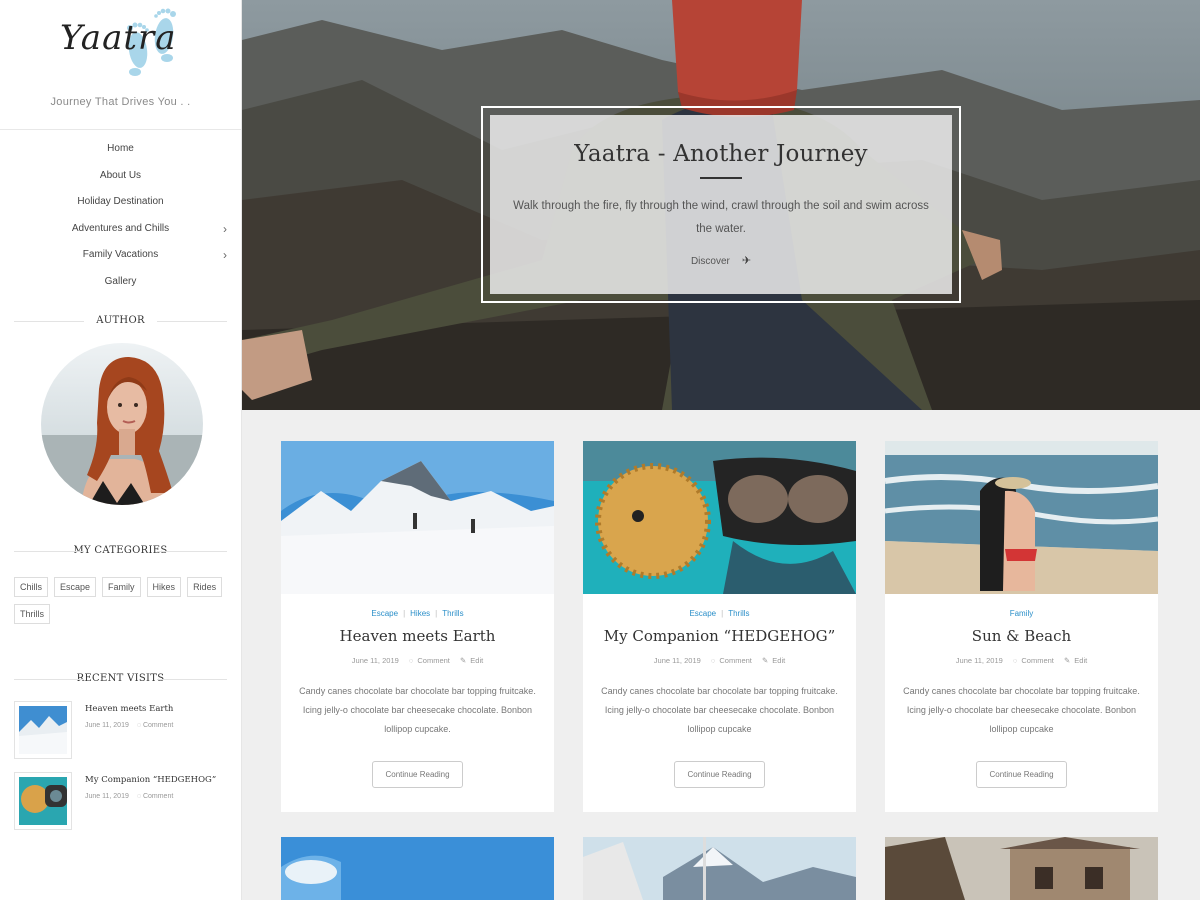 This screenshot has height=900, width=1200. Describe the element at coordinates (746, 261) in the screenshot. I see `plane-icon: ✈` at that location.